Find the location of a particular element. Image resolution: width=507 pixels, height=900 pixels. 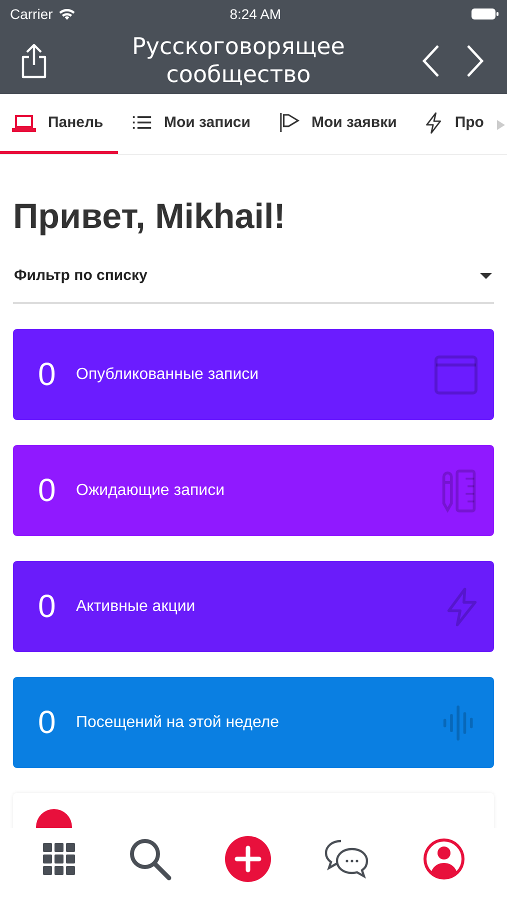

browser-window-icon is located at coordinates (456, 374).